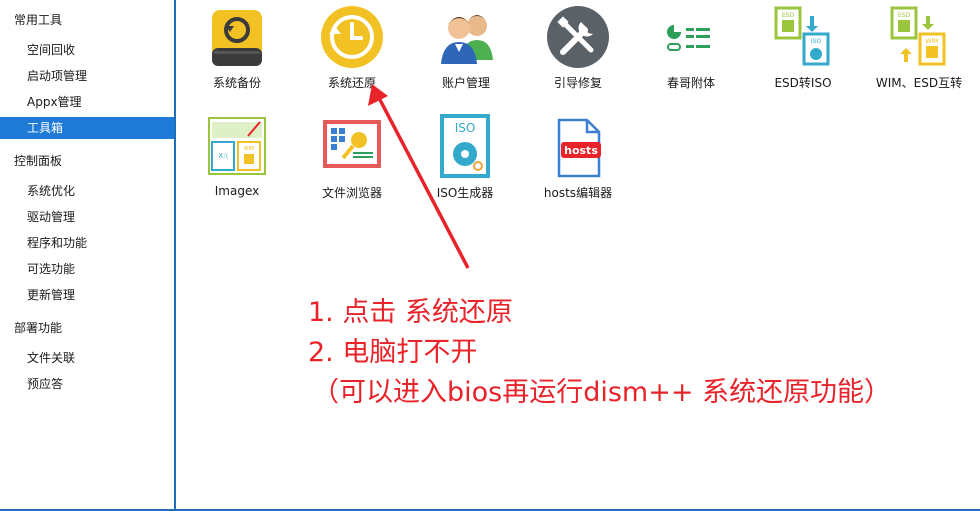 The image size is (980, 511). What do you see at coordinates (602, 392) in the screenshot?
I see `annotation-line3: （可以进入bios再运行dism++ 系统还原功能）` at bounding box center [602, 392].